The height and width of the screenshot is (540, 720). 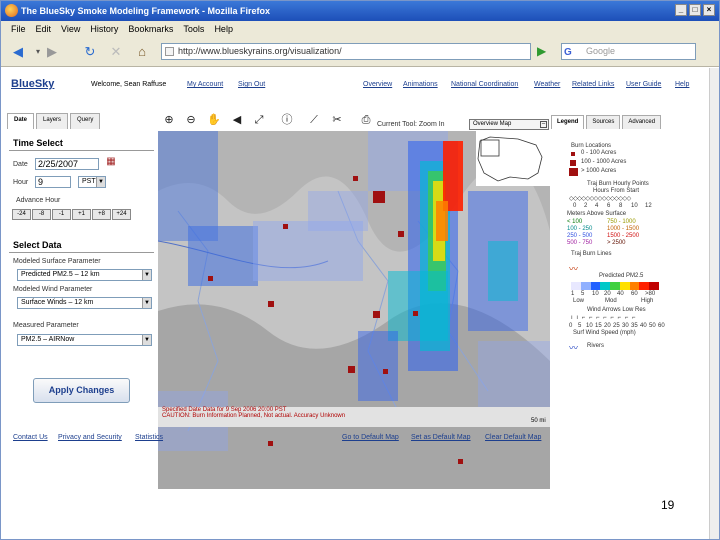 What do you see at coordinates (484, 84) in the screenshot?
I see `national-coordination-link: National Coordination` at bounding box center [484, 84].